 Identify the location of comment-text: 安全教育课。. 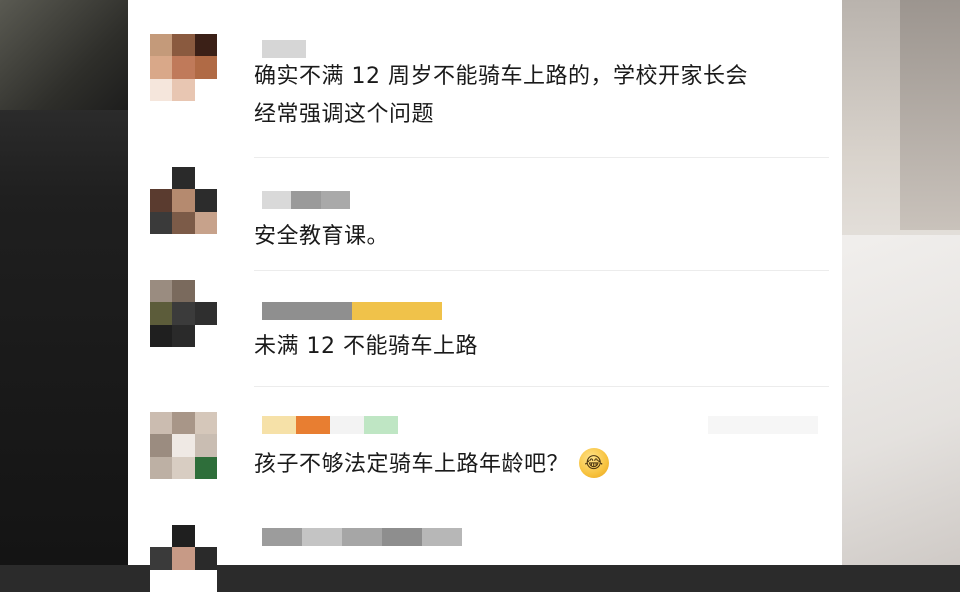
(322, 236).